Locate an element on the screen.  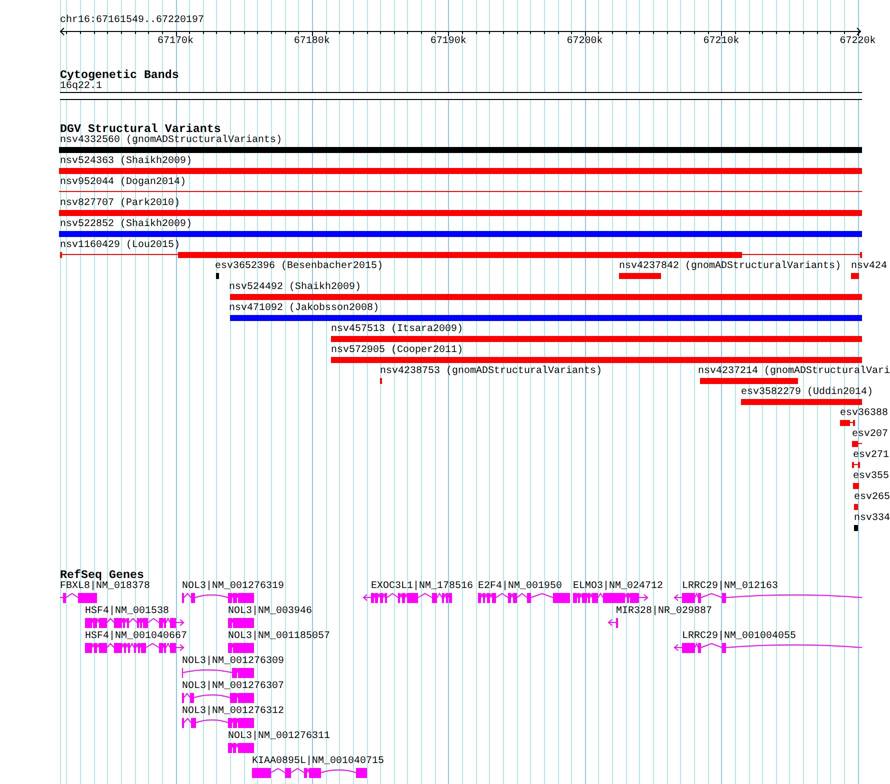
variant-label: nsv522852 (Shaikh2009) is located at coordinates (126, 225).